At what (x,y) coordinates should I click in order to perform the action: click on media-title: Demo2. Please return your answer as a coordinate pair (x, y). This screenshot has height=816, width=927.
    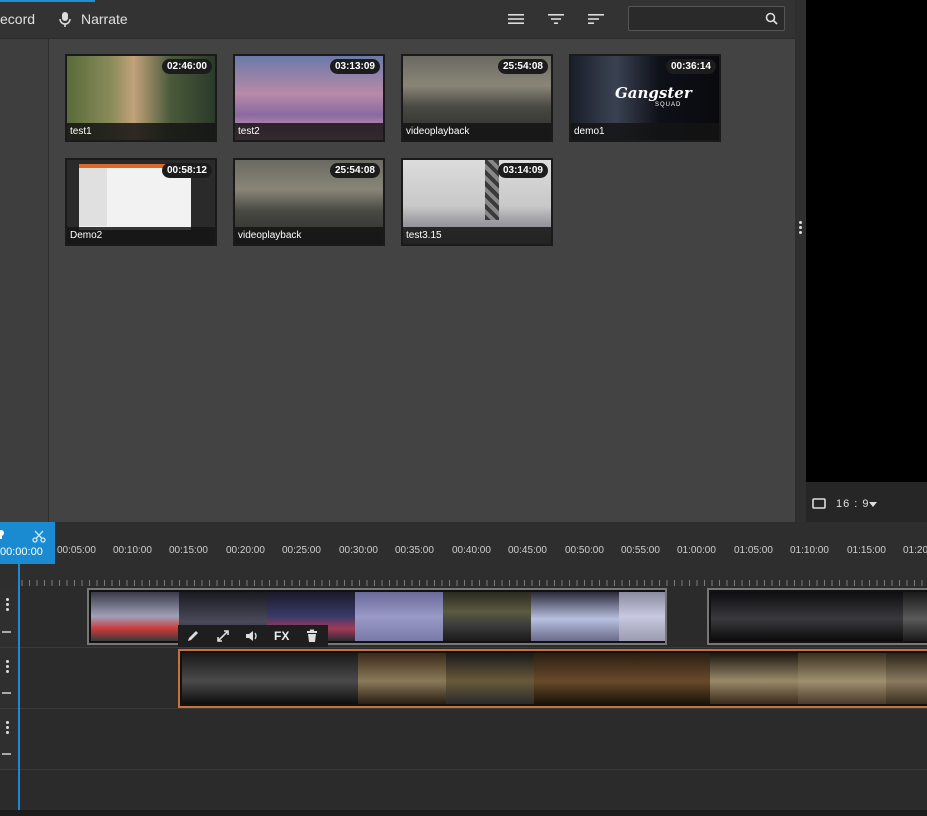
    Looking at the image, I should click on (141, 235).